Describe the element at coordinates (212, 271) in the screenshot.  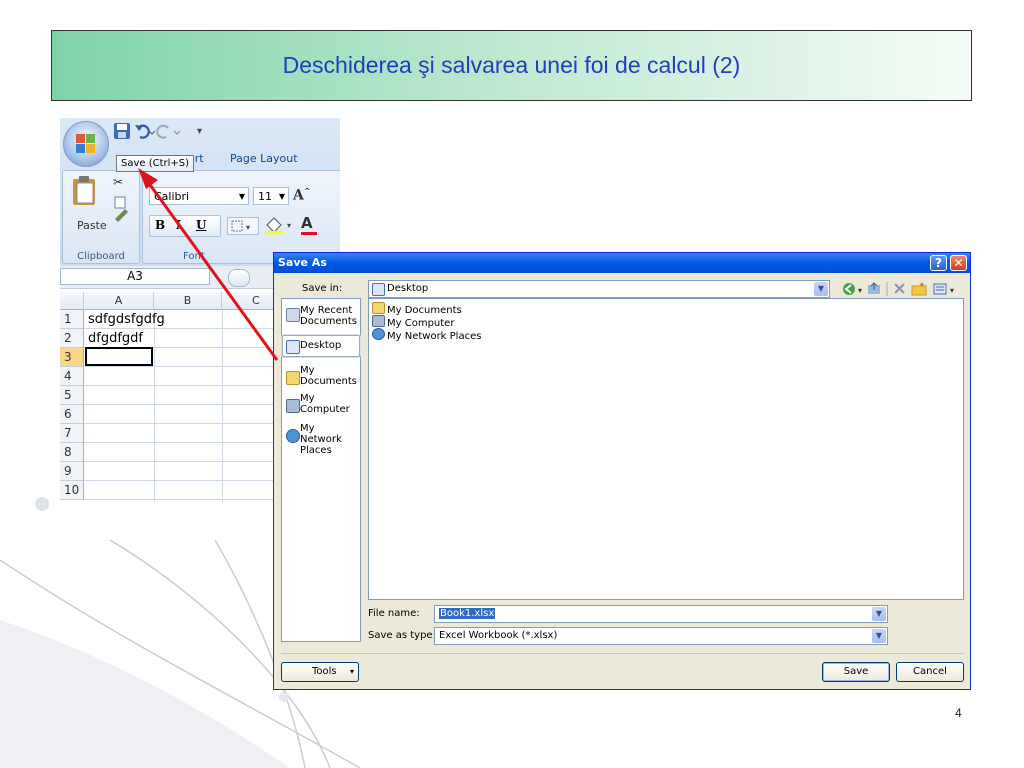
I see `arrow-line` at that location.